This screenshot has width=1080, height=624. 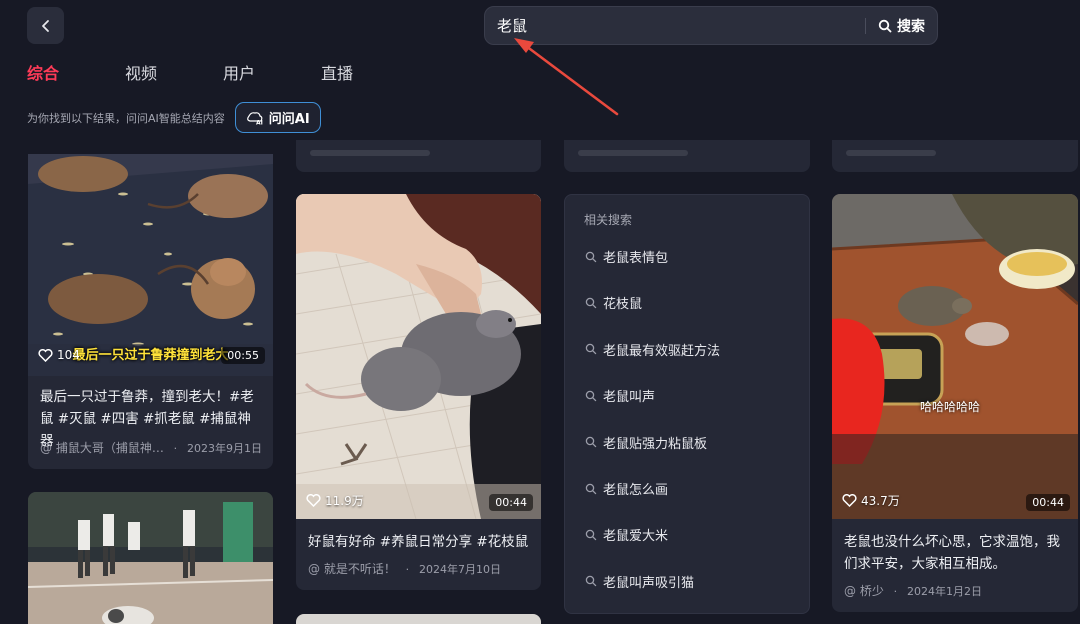 What do you see at coordinates (911, 26) in the screenshot?
I see `search-button-label: 搜索` at bounding box center [911, 26].